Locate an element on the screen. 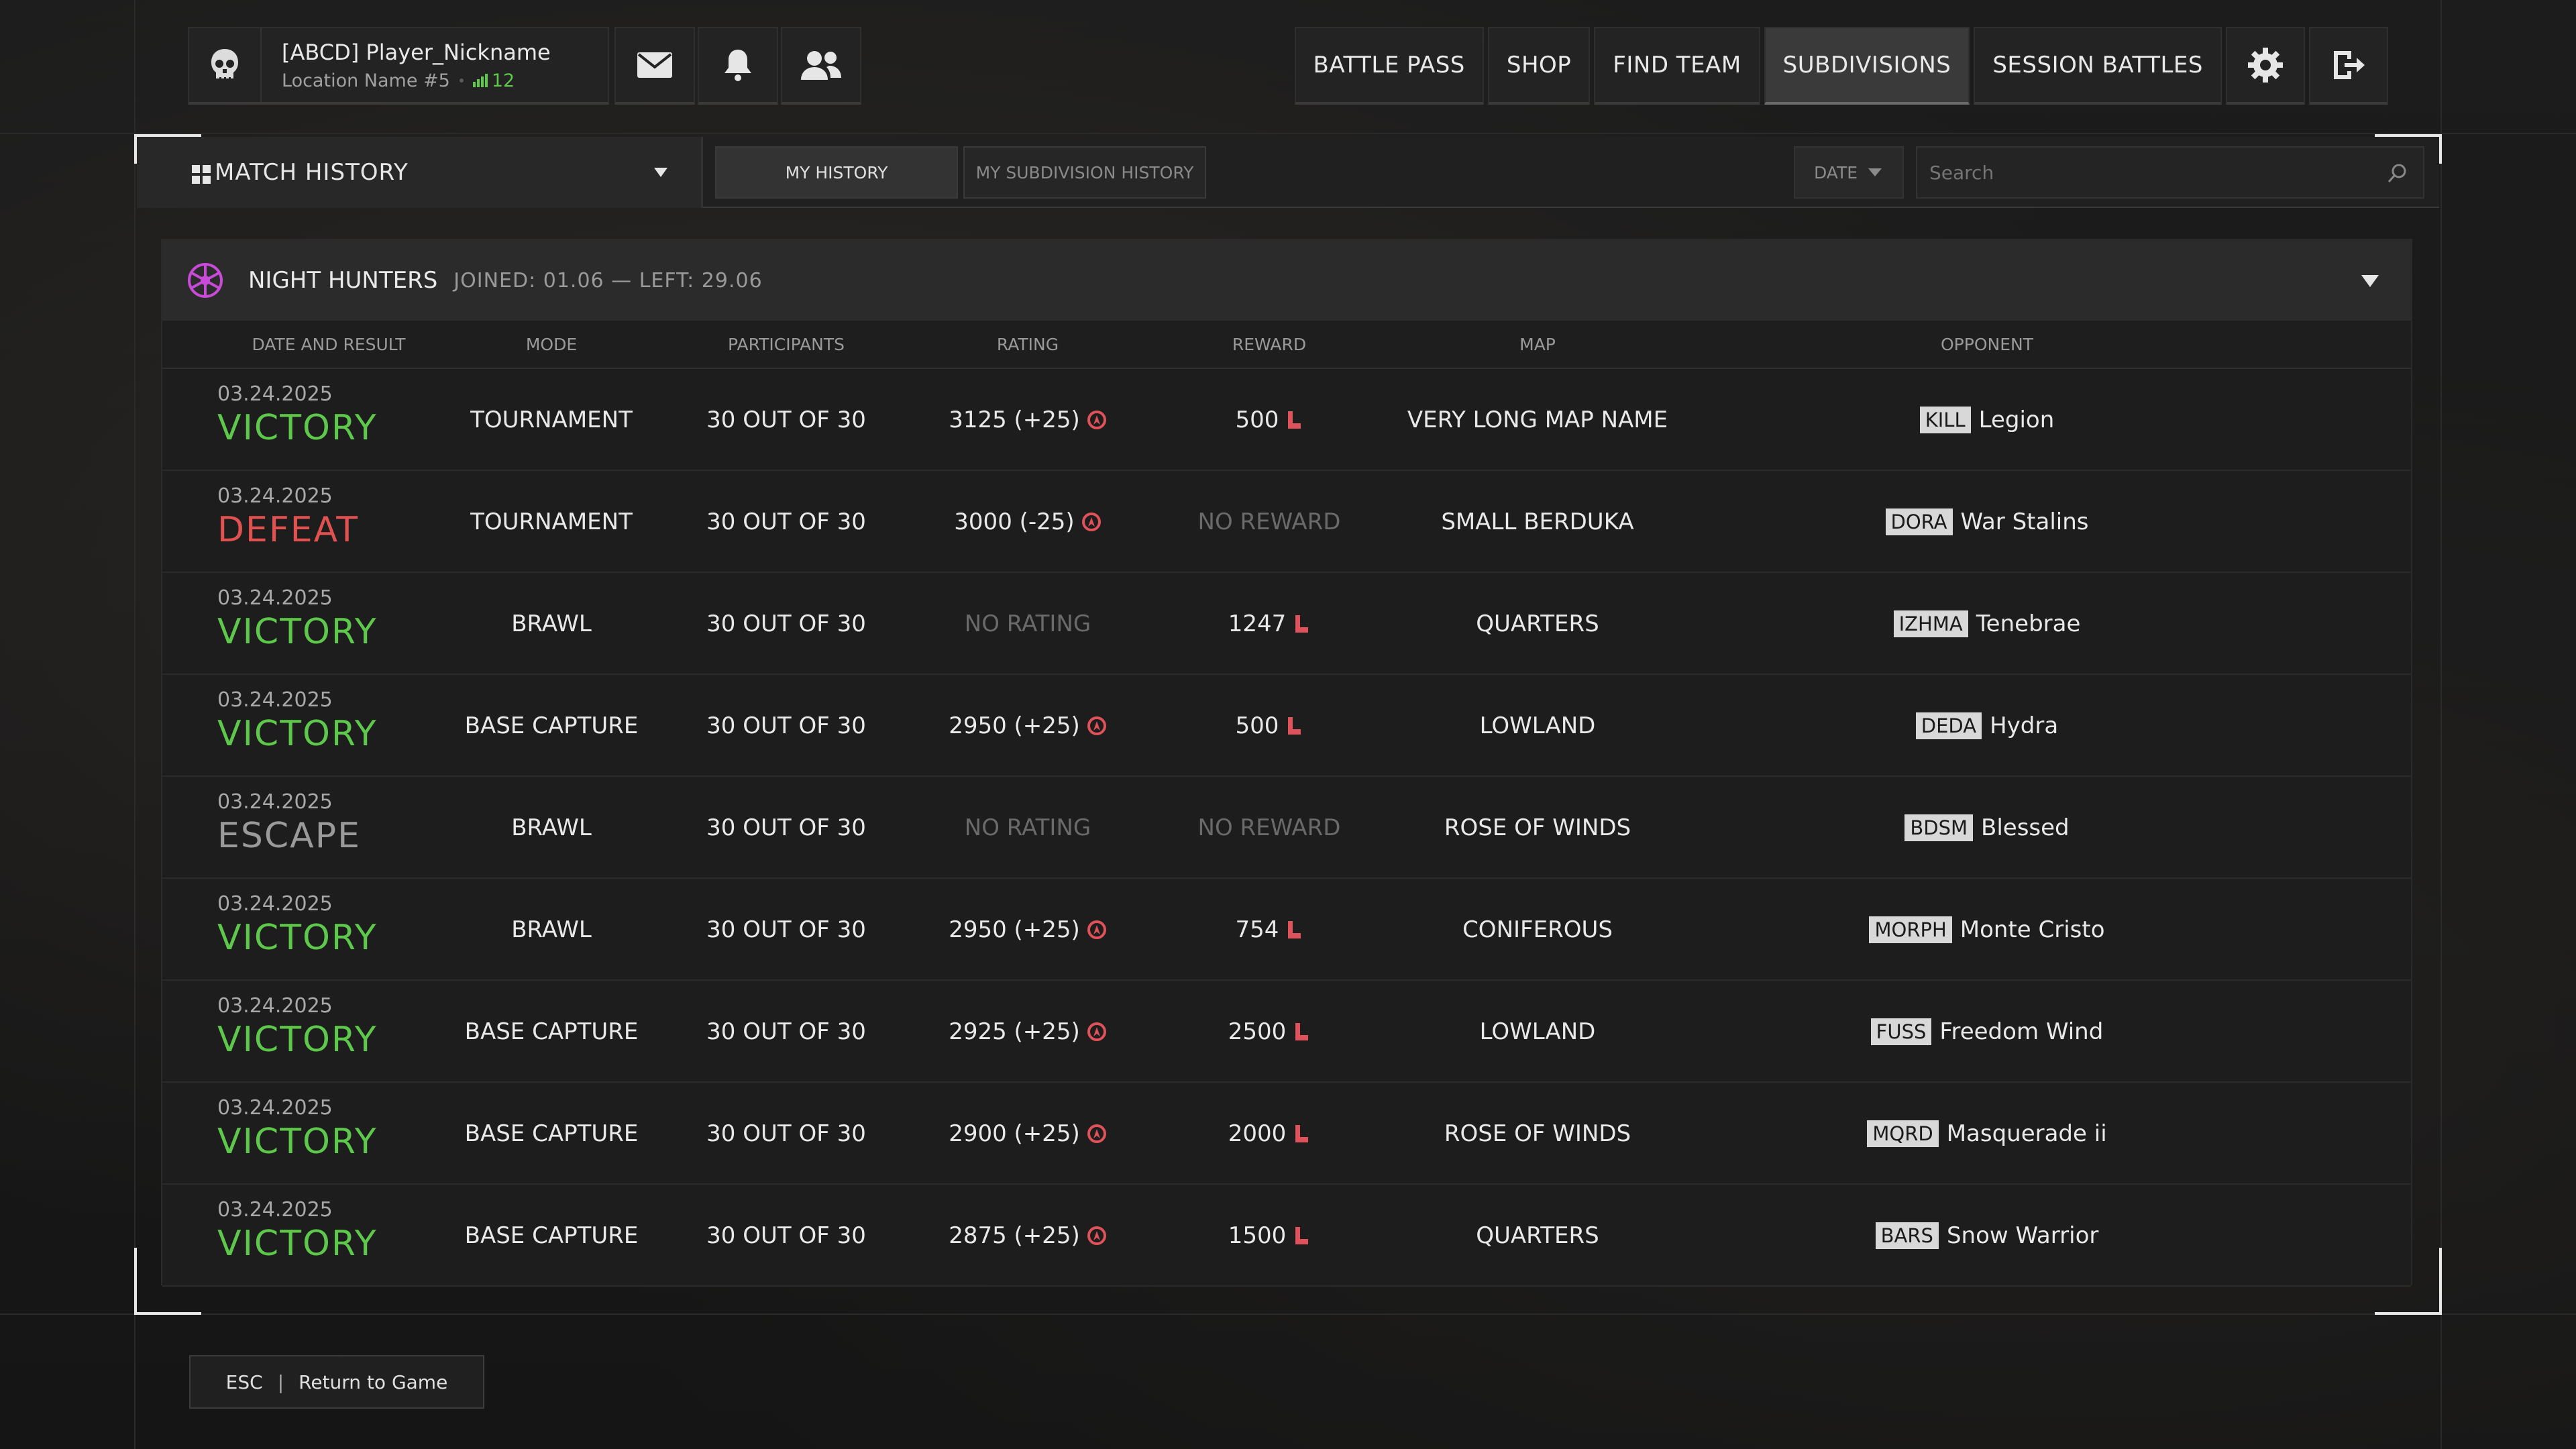  opponent-tag: DEDA is located at coordinates (1948, 725).